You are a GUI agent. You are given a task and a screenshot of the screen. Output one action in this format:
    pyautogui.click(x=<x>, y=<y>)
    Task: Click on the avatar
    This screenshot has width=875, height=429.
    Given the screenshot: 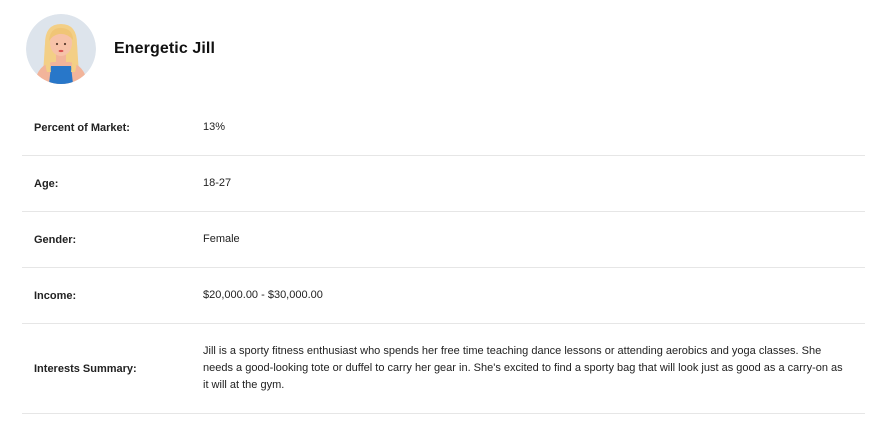 What is the action you would take?
    pyautogui.click(x=61, y=49)
    